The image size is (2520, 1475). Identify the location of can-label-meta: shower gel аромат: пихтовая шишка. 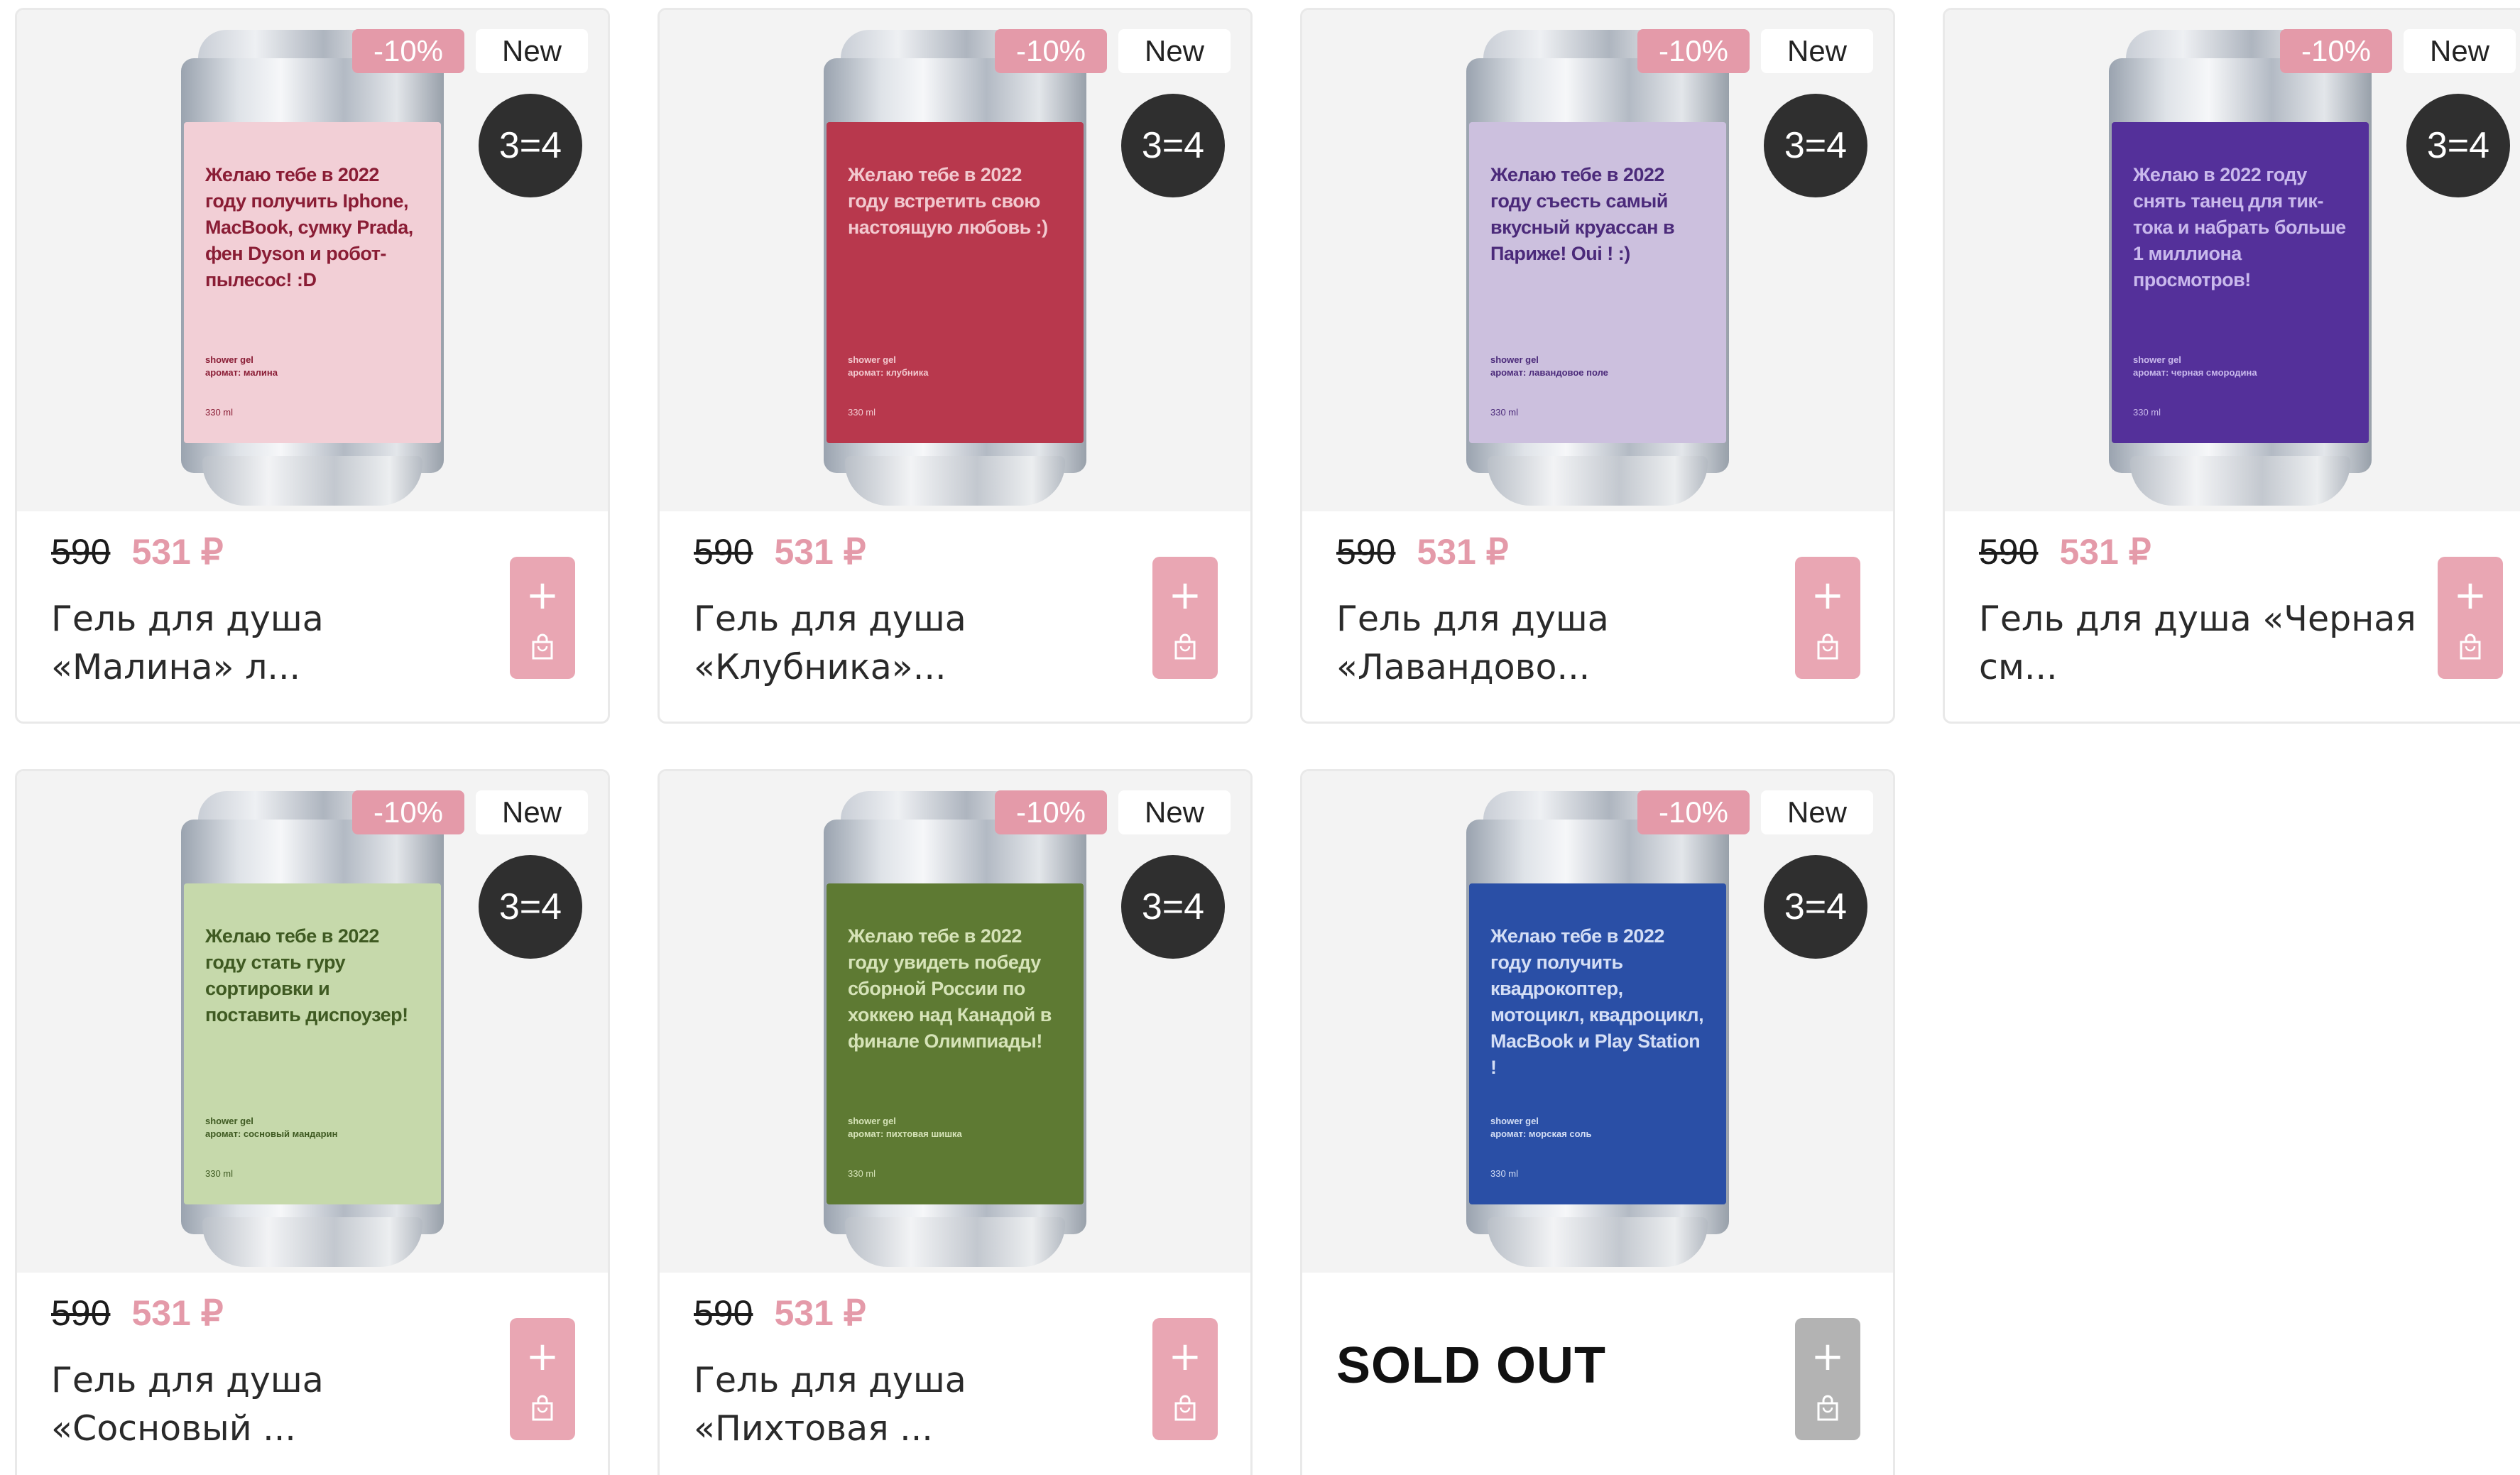
(905, 1127).